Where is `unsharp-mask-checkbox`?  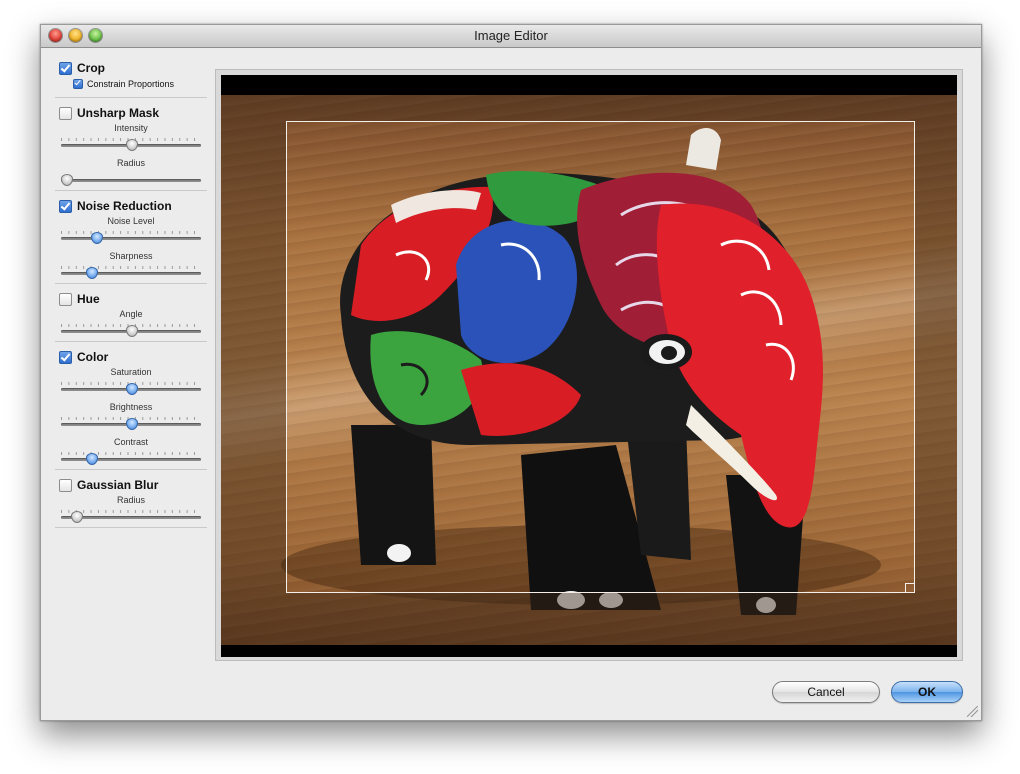
unsharp-mask-checkbox is located at coordinates (65, 113).